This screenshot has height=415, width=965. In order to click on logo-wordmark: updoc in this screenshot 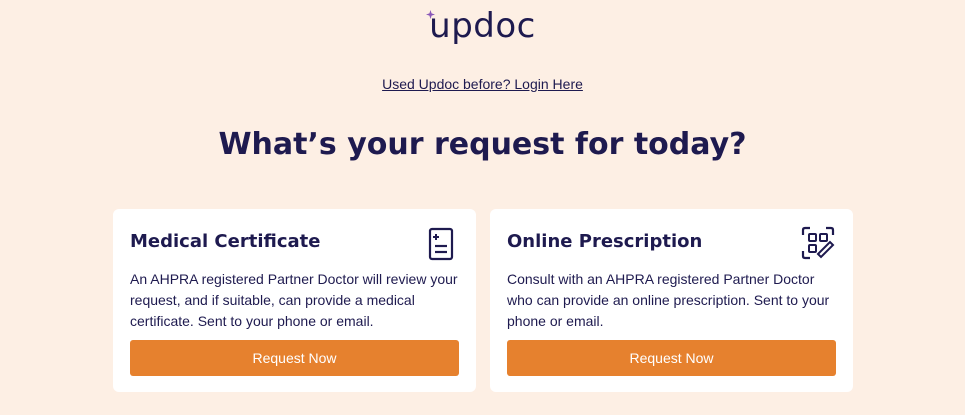, I will do `click(481, 26)`.